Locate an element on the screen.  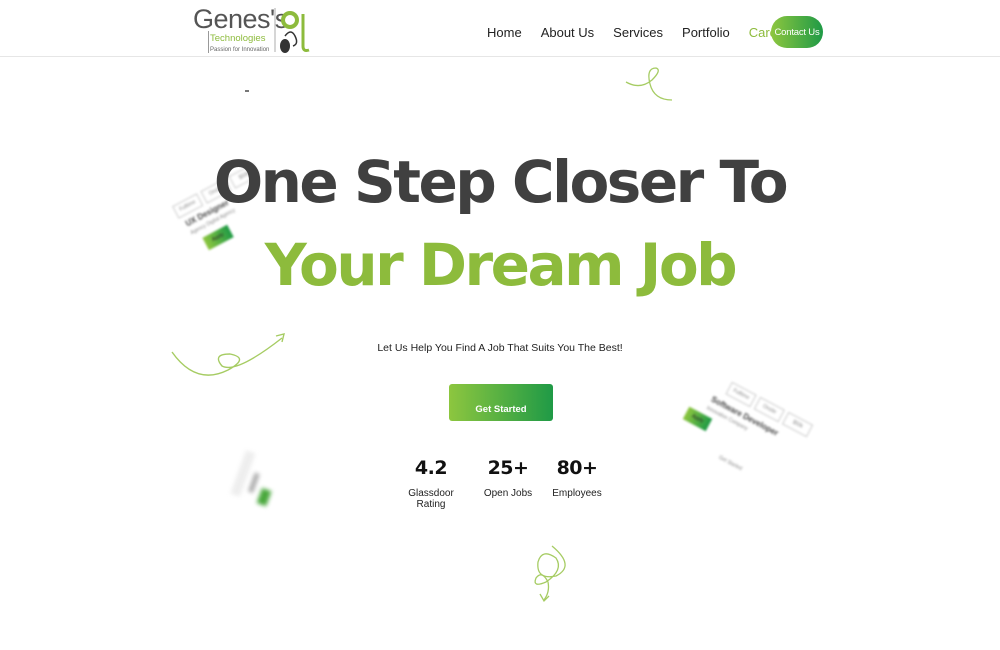
logo-divider is located at coordinates (208, 42).